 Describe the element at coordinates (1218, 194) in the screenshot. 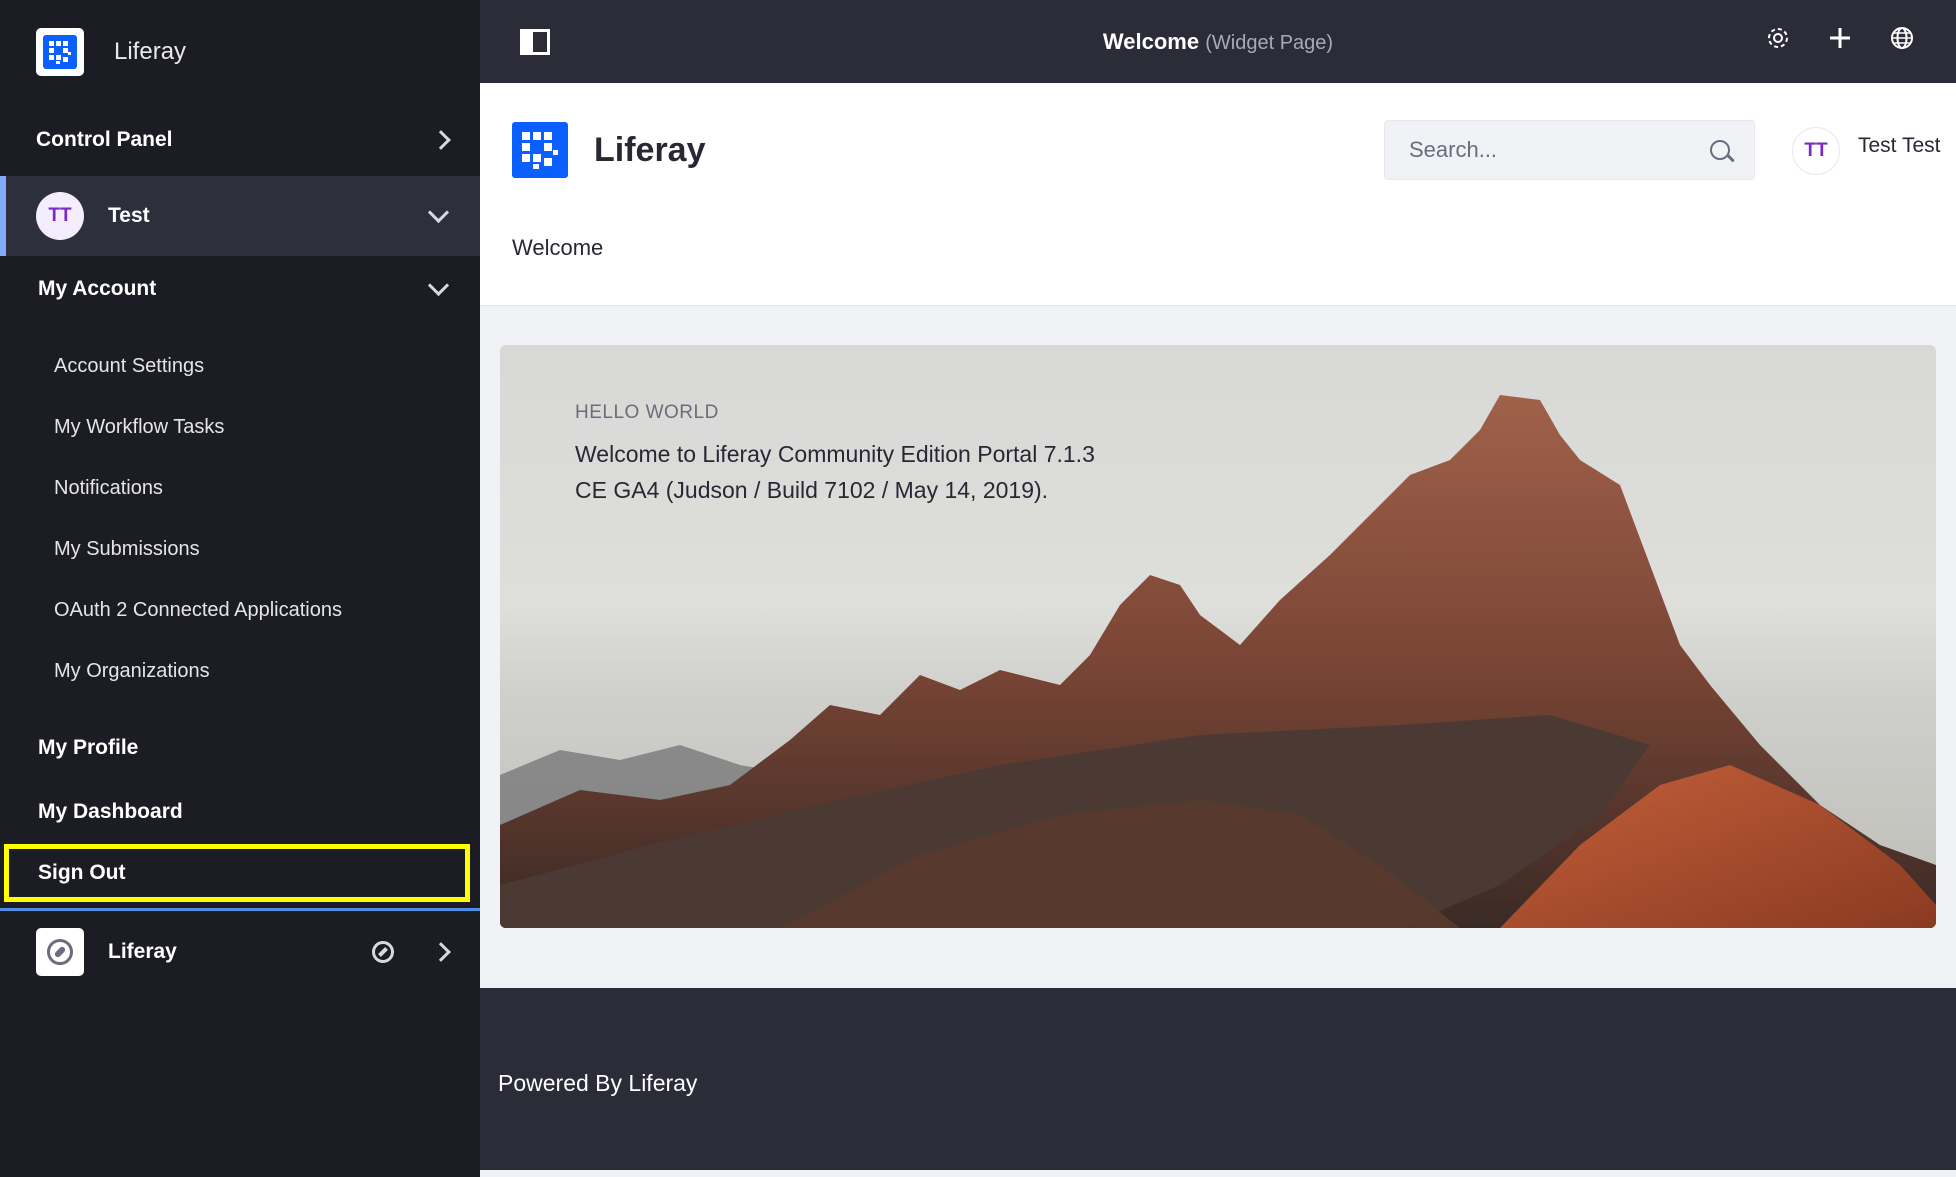

I see `site-header: Liferay Search... TT Test Test Welcome` at that location.